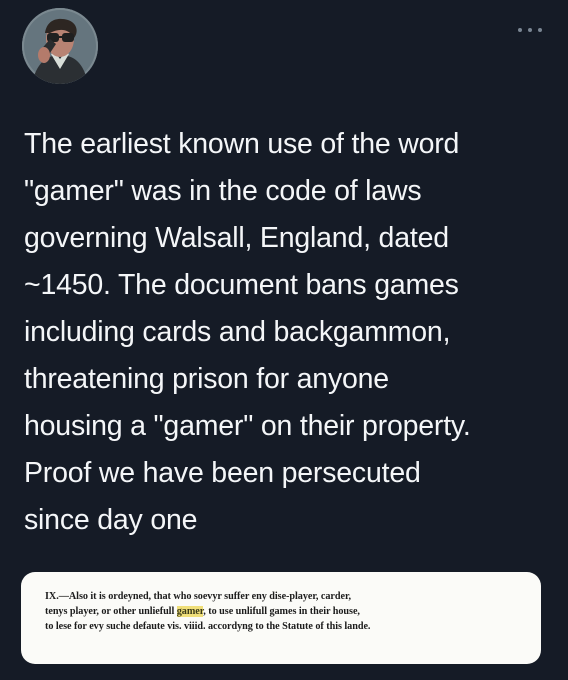  I want to click on avatar-photo, so click(60, 46).